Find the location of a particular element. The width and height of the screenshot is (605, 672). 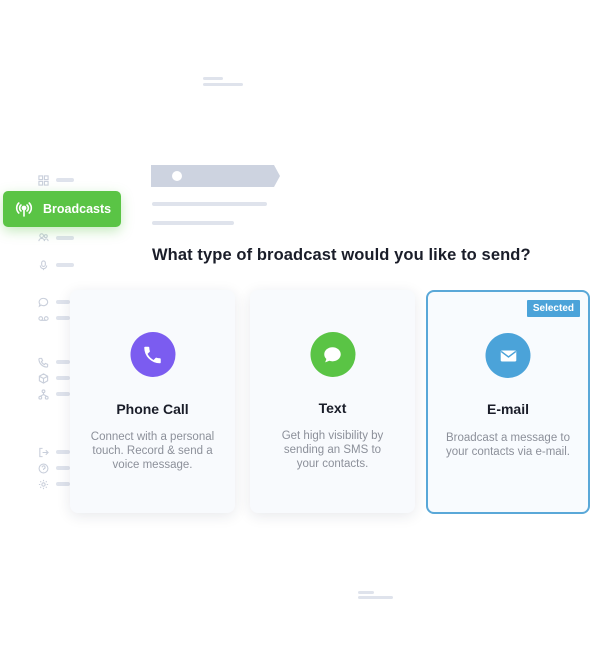

envelope-icon is located at coordinates (508, 355).